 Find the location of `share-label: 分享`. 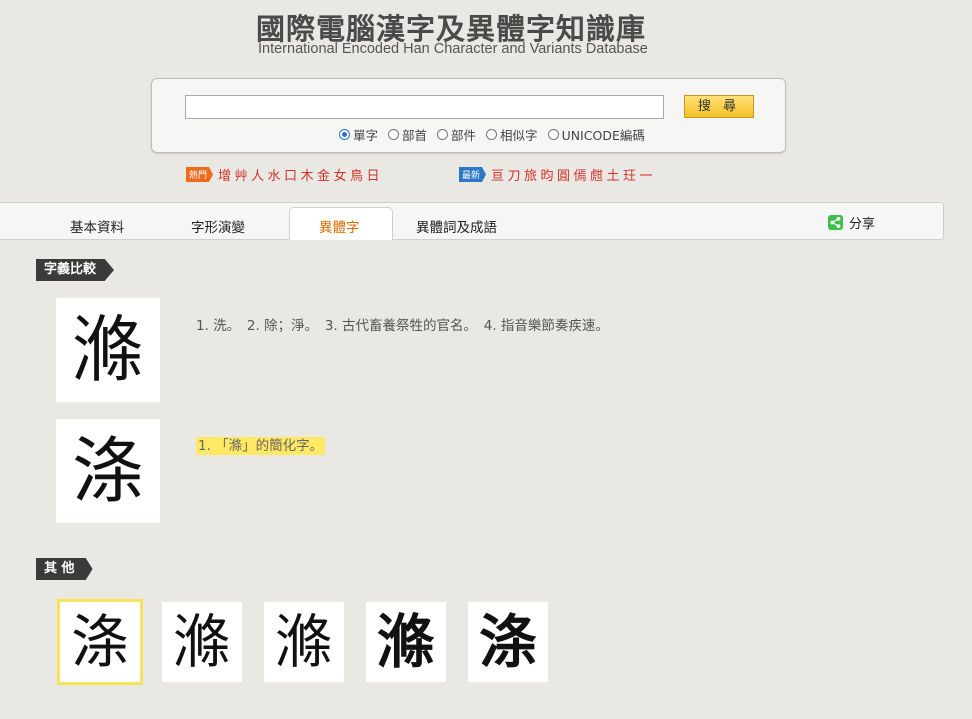

share-label: 分享 is located at coordinates (862, 224).